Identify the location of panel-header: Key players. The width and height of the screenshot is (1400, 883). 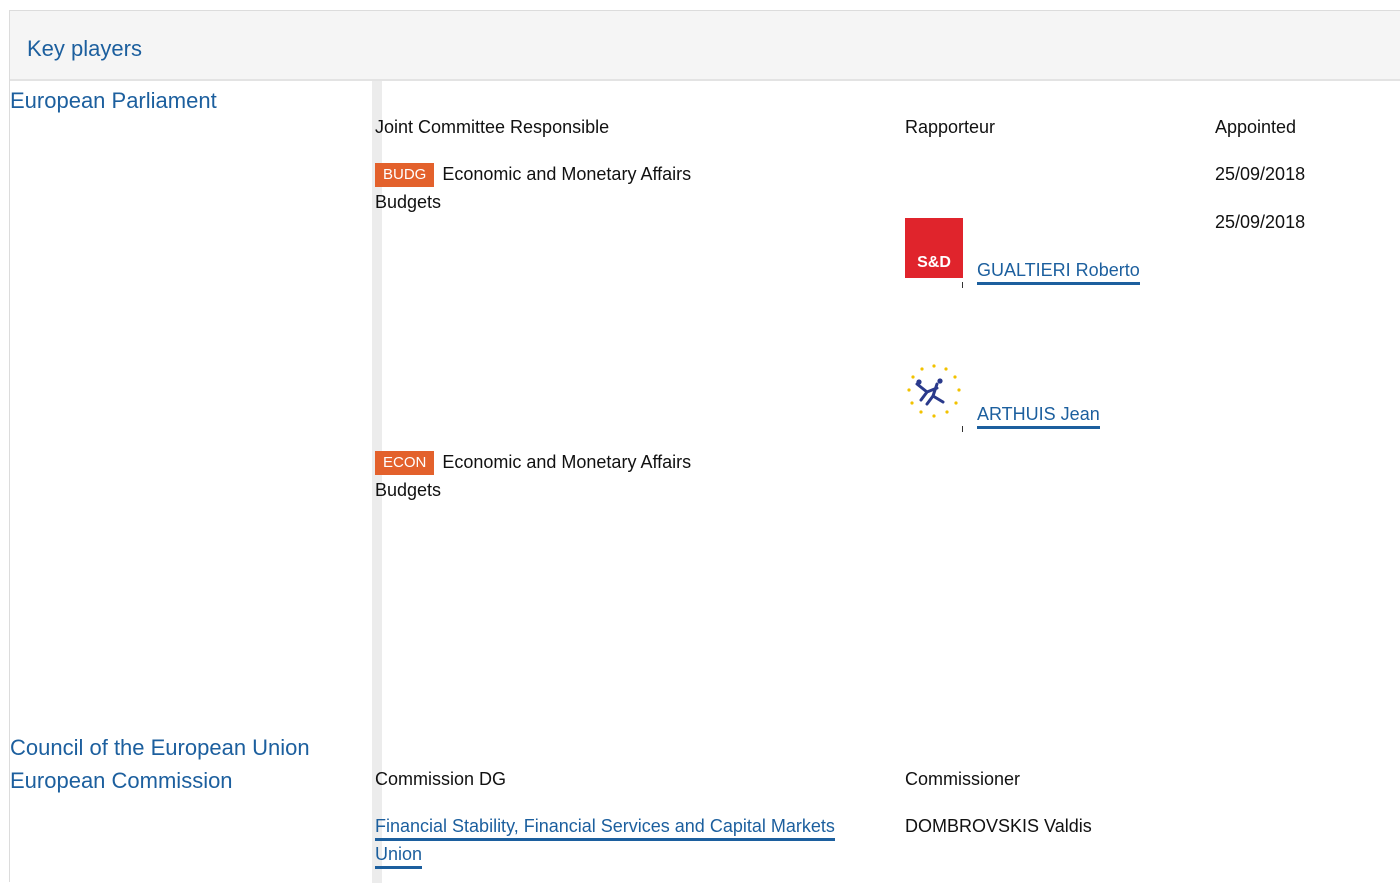
(705, 46).